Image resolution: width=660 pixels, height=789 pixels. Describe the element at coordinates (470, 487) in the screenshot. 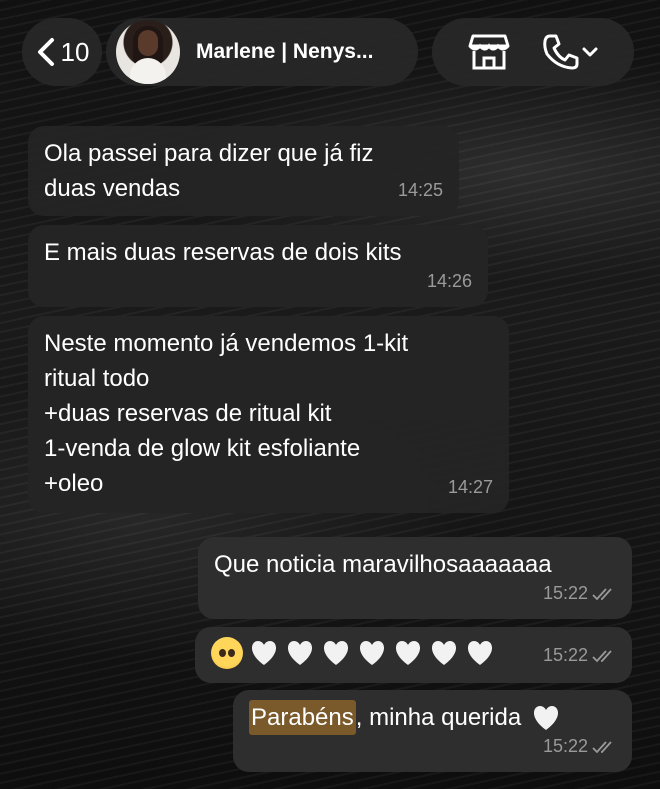

I see `message-time: 14:27` at that location.